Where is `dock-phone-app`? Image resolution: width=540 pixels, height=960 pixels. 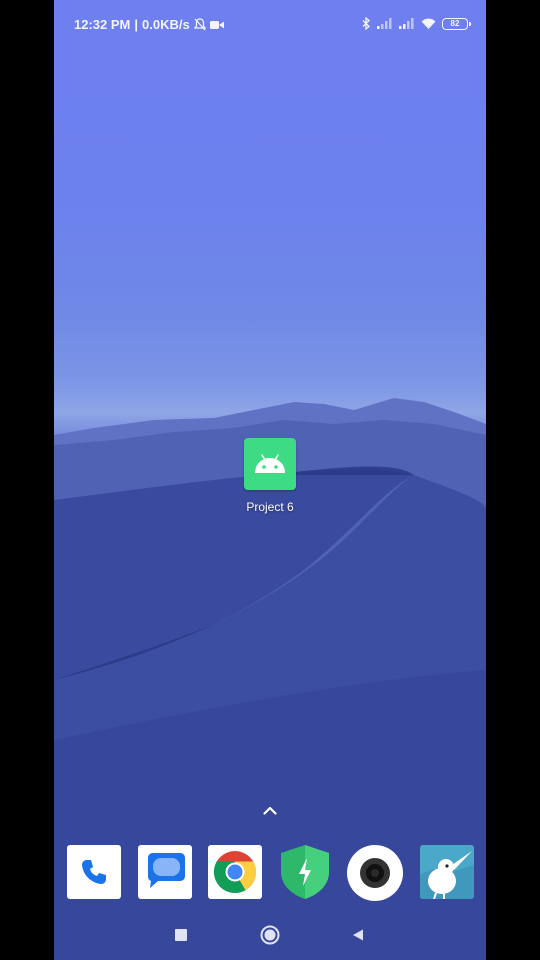
dock-phone-app is located at coordinates (94, 872).